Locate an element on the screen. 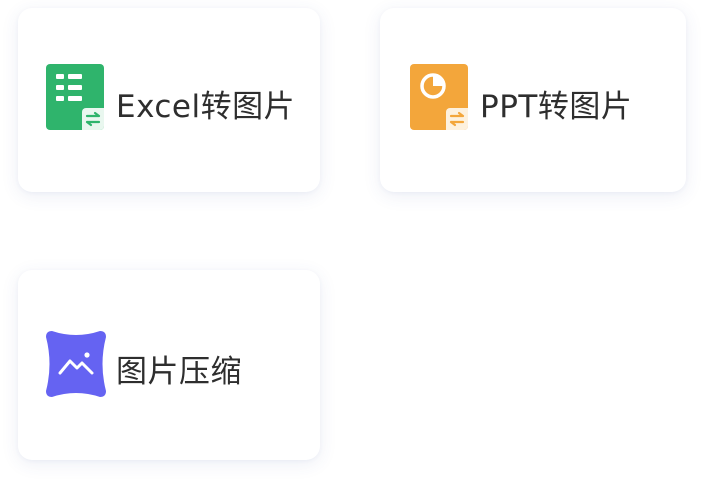  image-compress-label: 图片压缩 is located at coordinates (179, 372).